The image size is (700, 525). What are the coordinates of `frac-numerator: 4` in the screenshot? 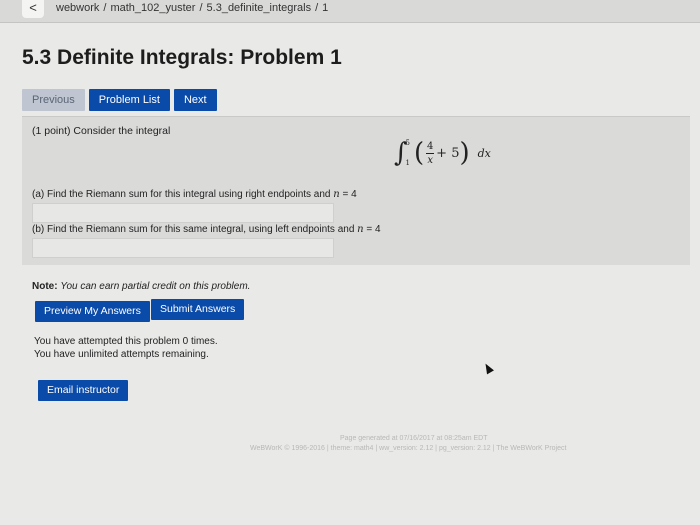 It's located at (430, 146).